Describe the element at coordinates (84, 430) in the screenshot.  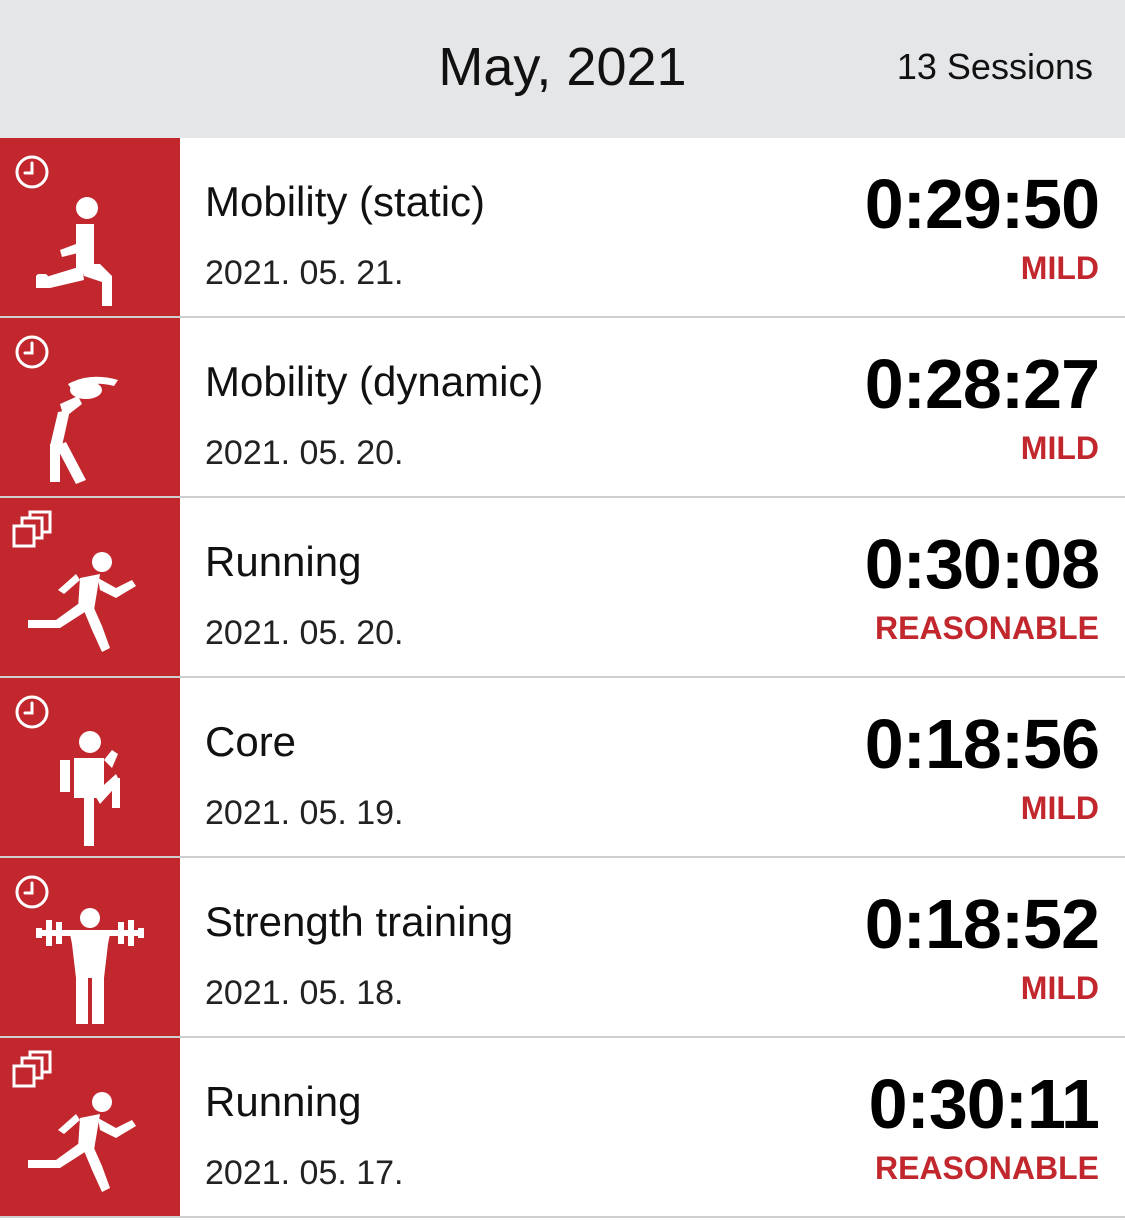
I see `side-stretch-icon` at that location.